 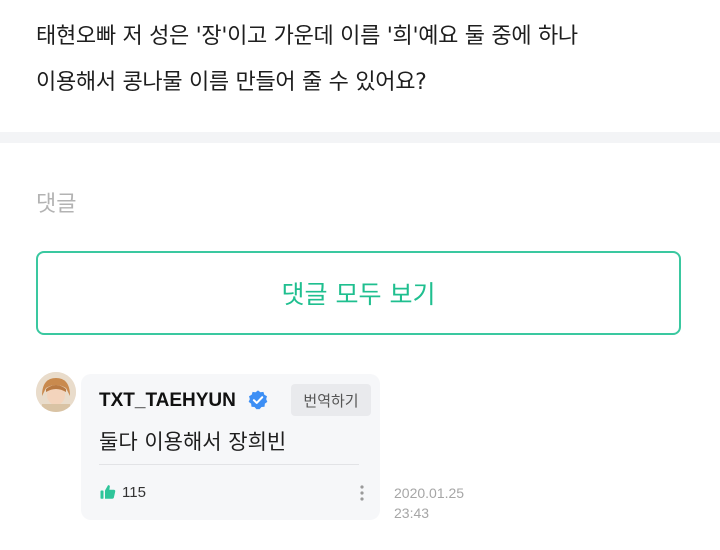 I want to click on avatar, so click(x=56, y=392).